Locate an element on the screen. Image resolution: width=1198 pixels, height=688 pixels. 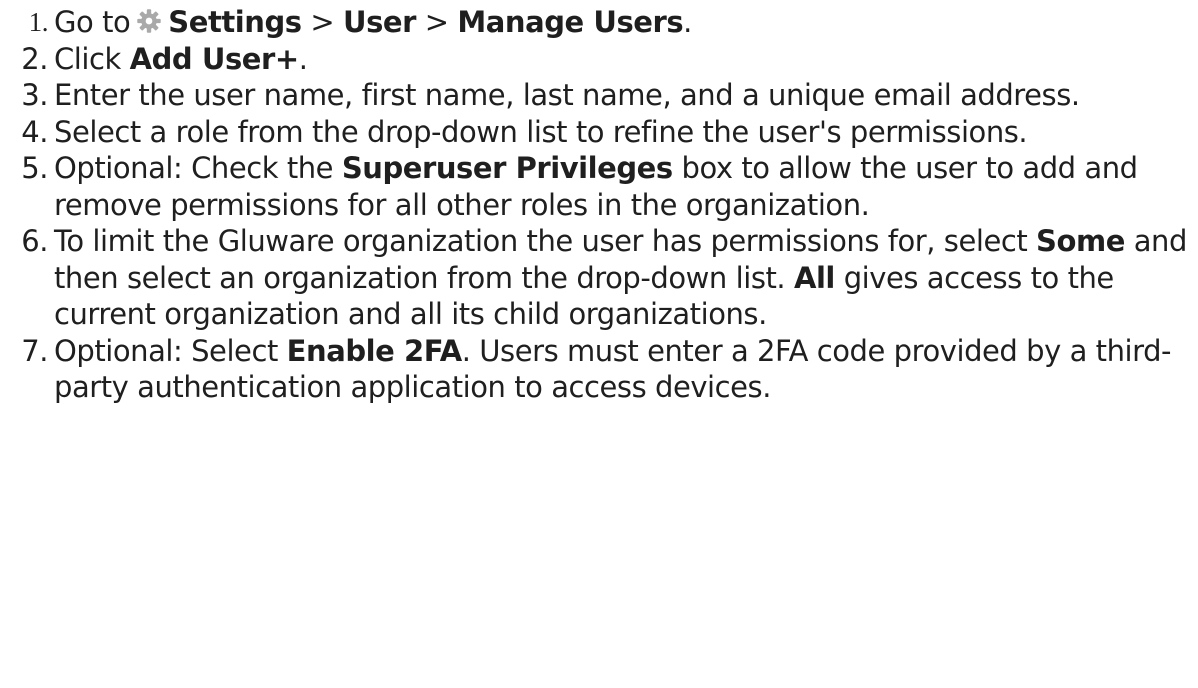
step-number: 3. is located at coordinates (34, 95).